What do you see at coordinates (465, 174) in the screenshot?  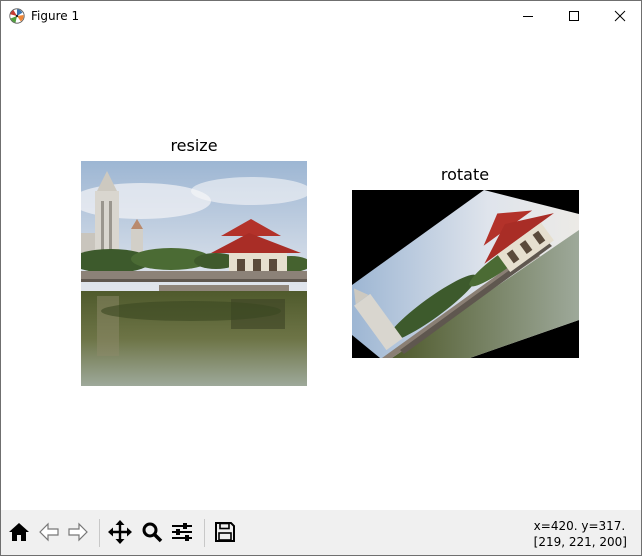 I see `subplot-title-rotate: rotate` at bounding box center [465, 174].